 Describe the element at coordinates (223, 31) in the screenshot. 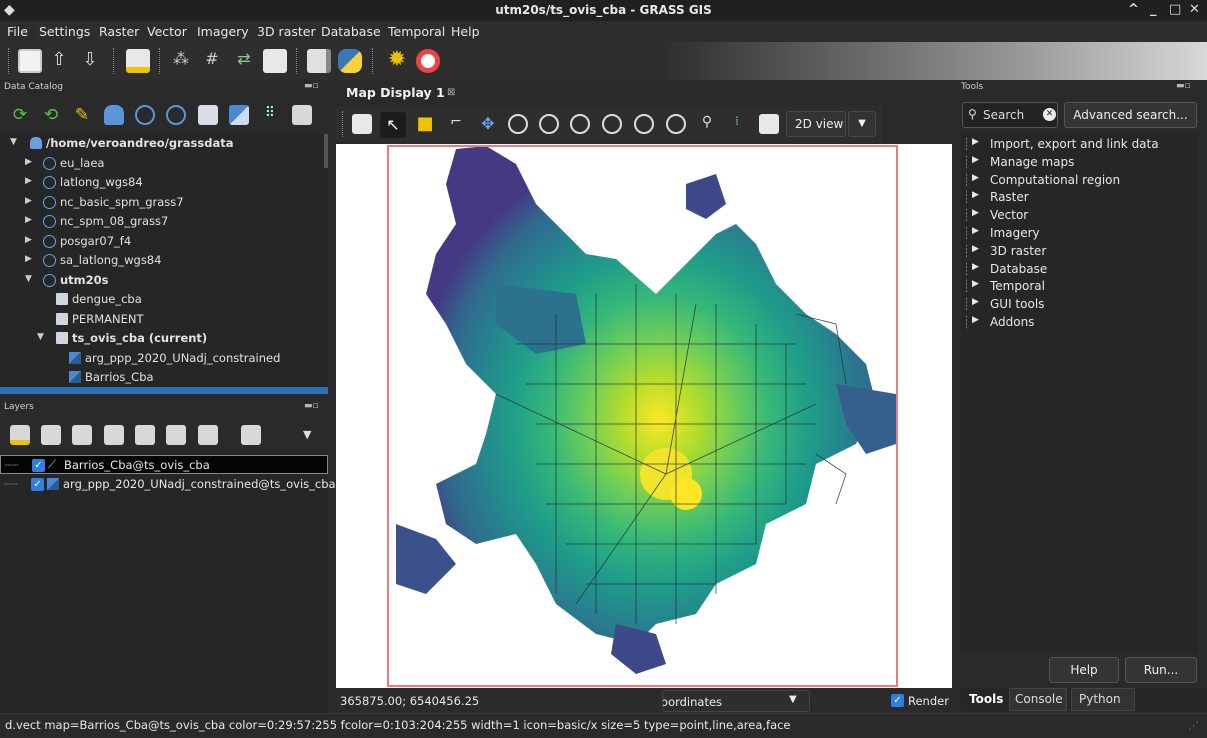

I see `menu-imagery: Imagery` at that location.